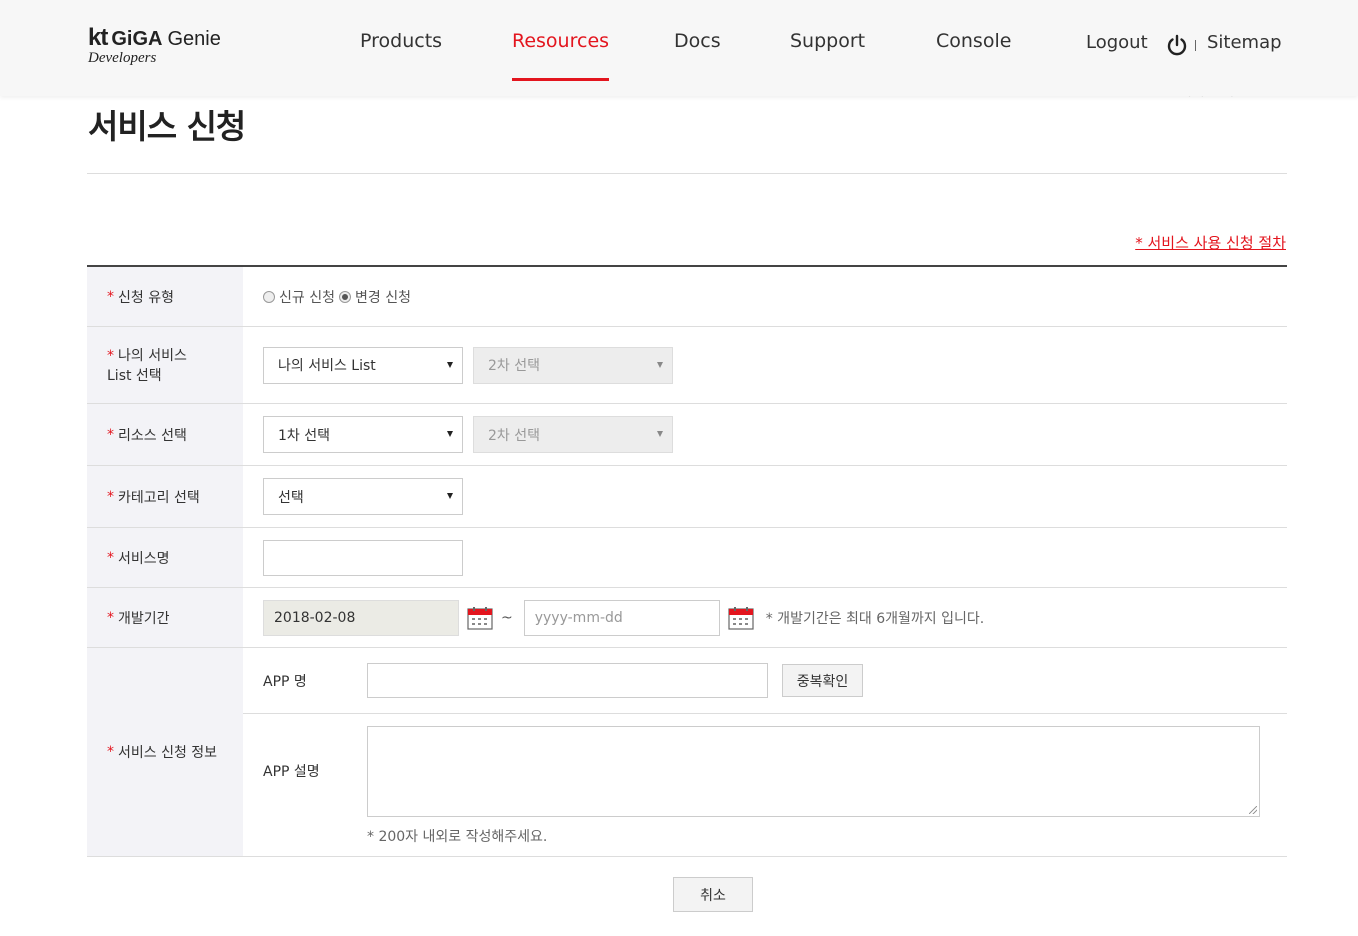 The image size is (1358, 936). What do you see at coordinates (344, 296) in the screenshot?
I see `radio-circle-checked` at bounding box center [344, 296].